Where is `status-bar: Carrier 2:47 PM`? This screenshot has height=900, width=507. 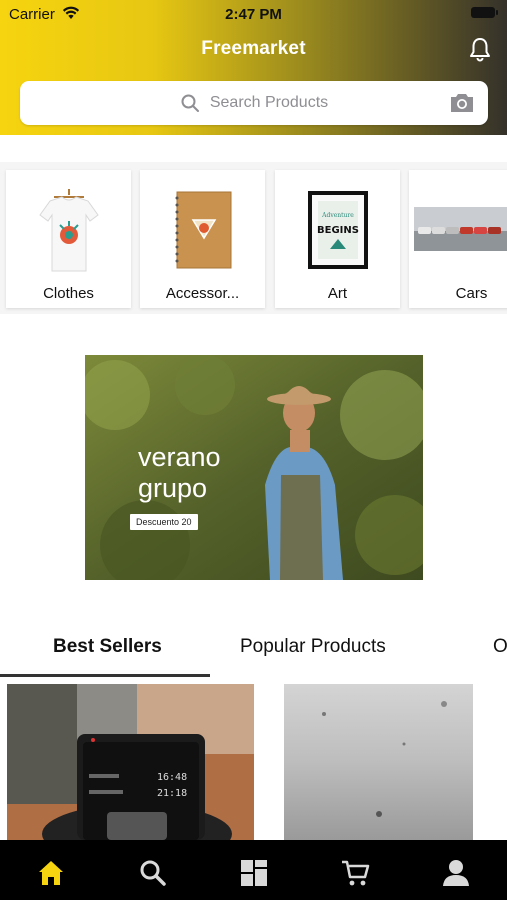 status-bar: Carrier 2:47 PM is located at coordinates (253, 14).